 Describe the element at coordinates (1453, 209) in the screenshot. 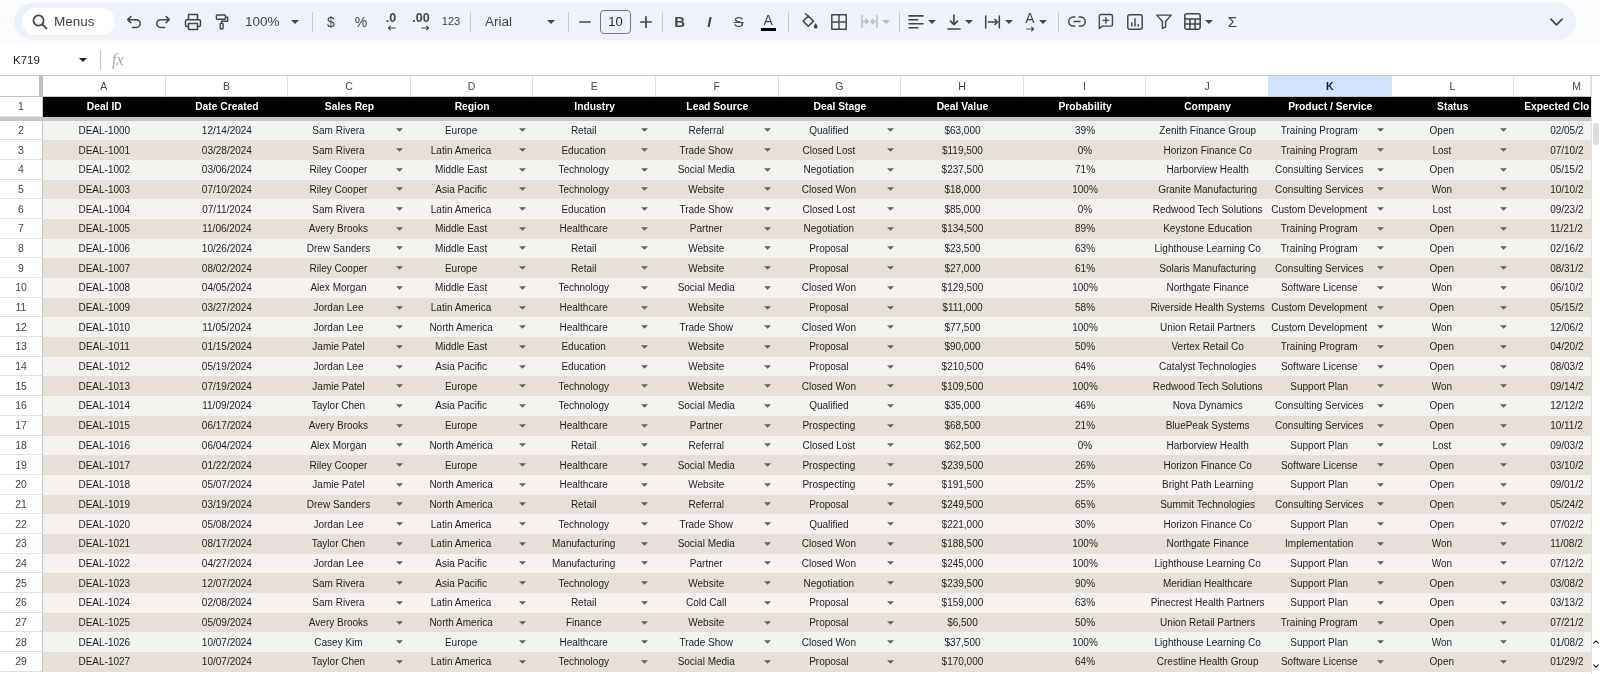

I see `dropdown-cell: Lost` at that location.